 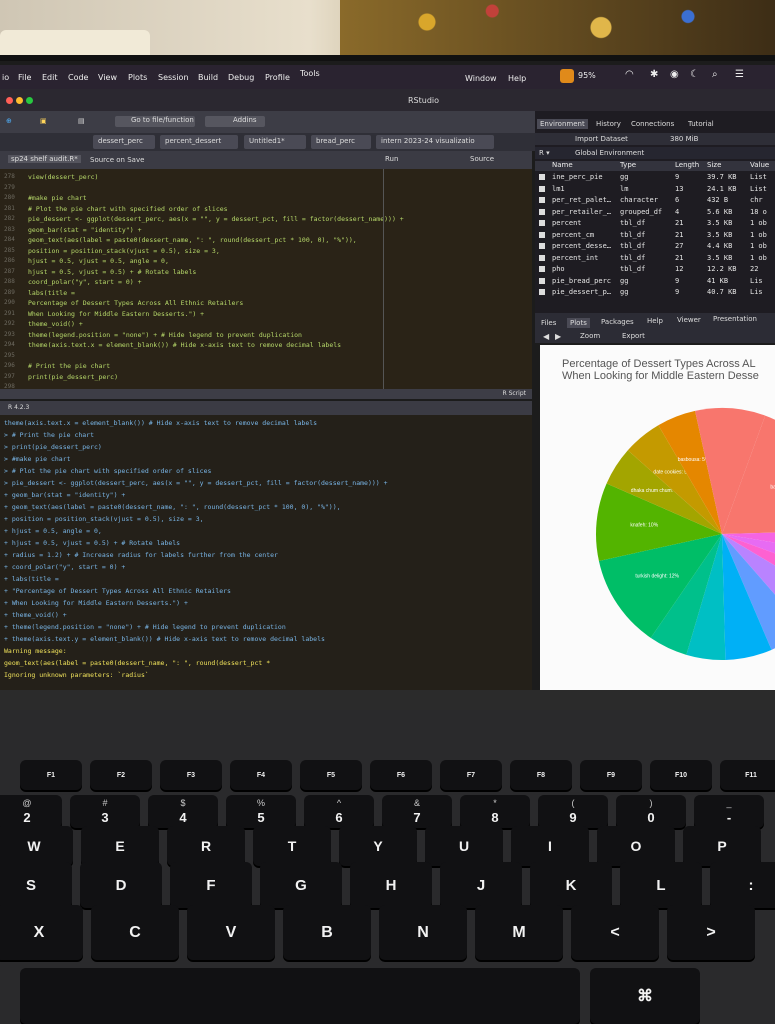 I want to click on keyboard-key: #3, so click(x=105, y=811).